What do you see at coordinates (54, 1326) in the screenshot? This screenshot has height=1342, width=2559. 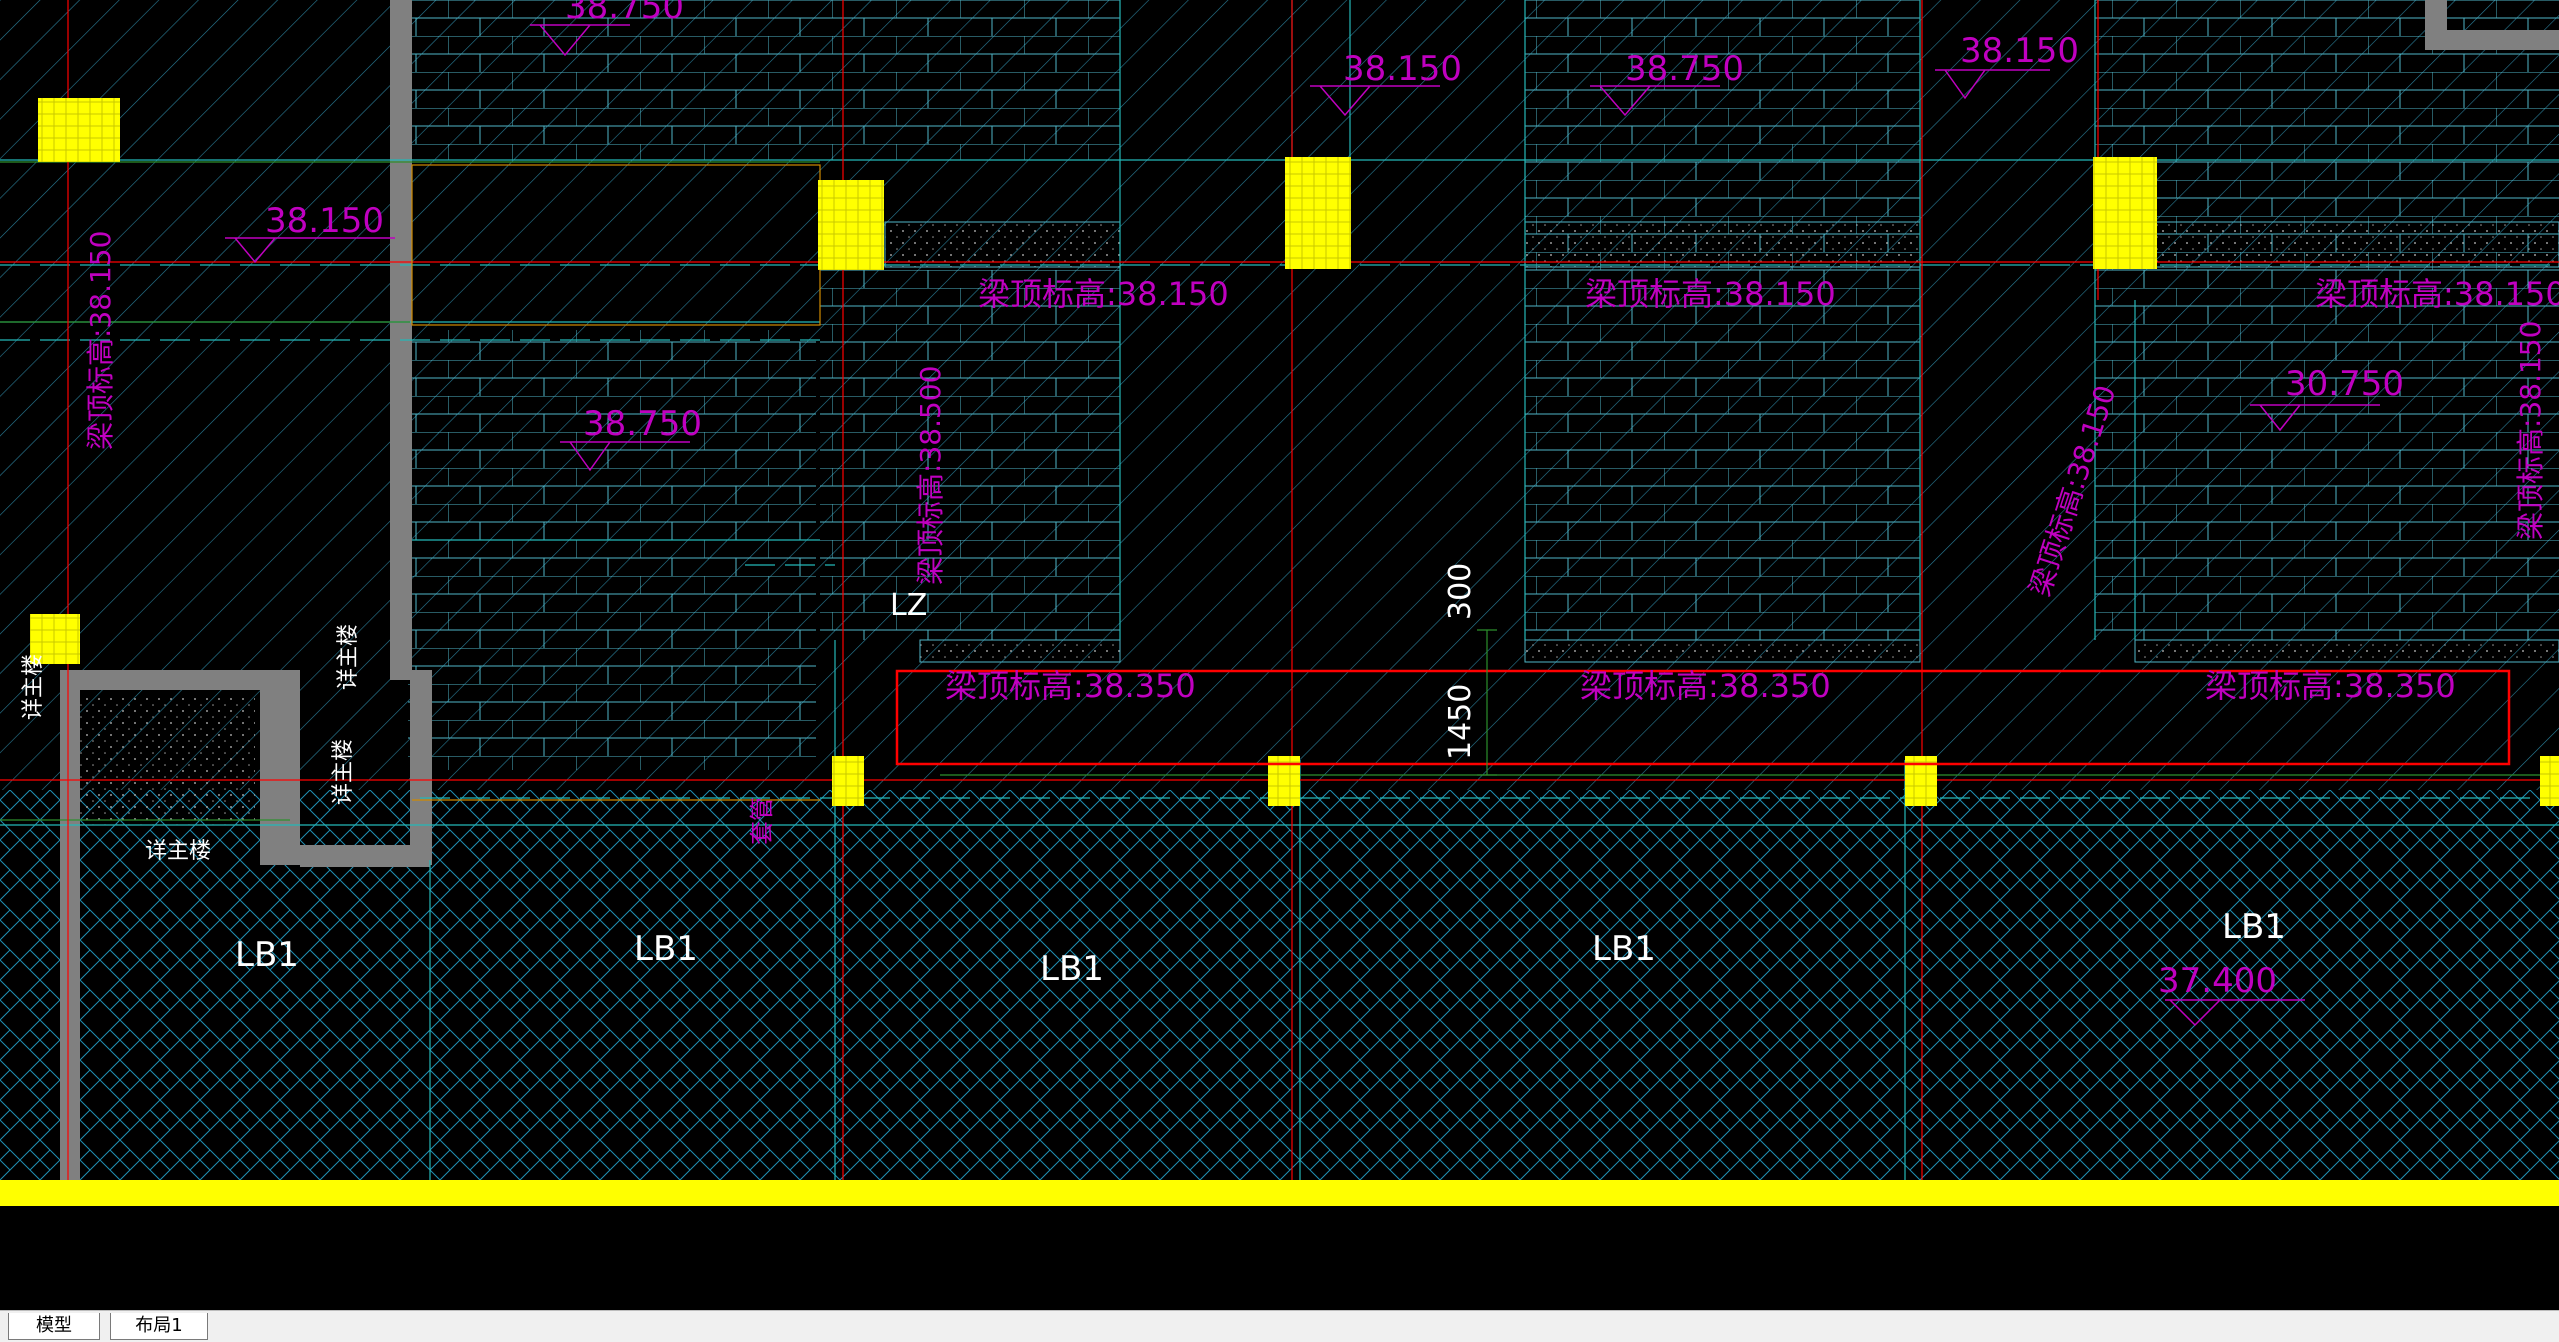 I see `tab-model: 模型` at bounding box center [54, 1326].